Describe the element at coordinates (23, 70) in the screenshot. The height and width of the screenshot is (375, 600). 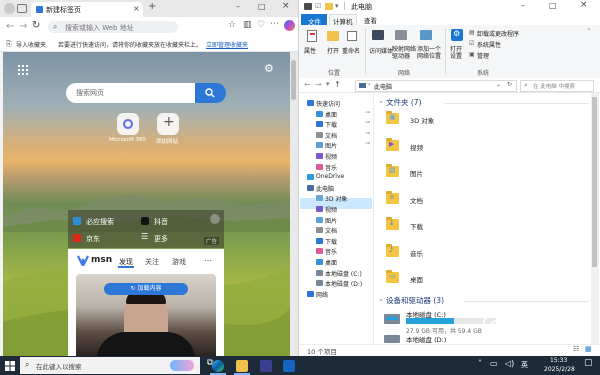
I see `apps-grid-icon` at that location.